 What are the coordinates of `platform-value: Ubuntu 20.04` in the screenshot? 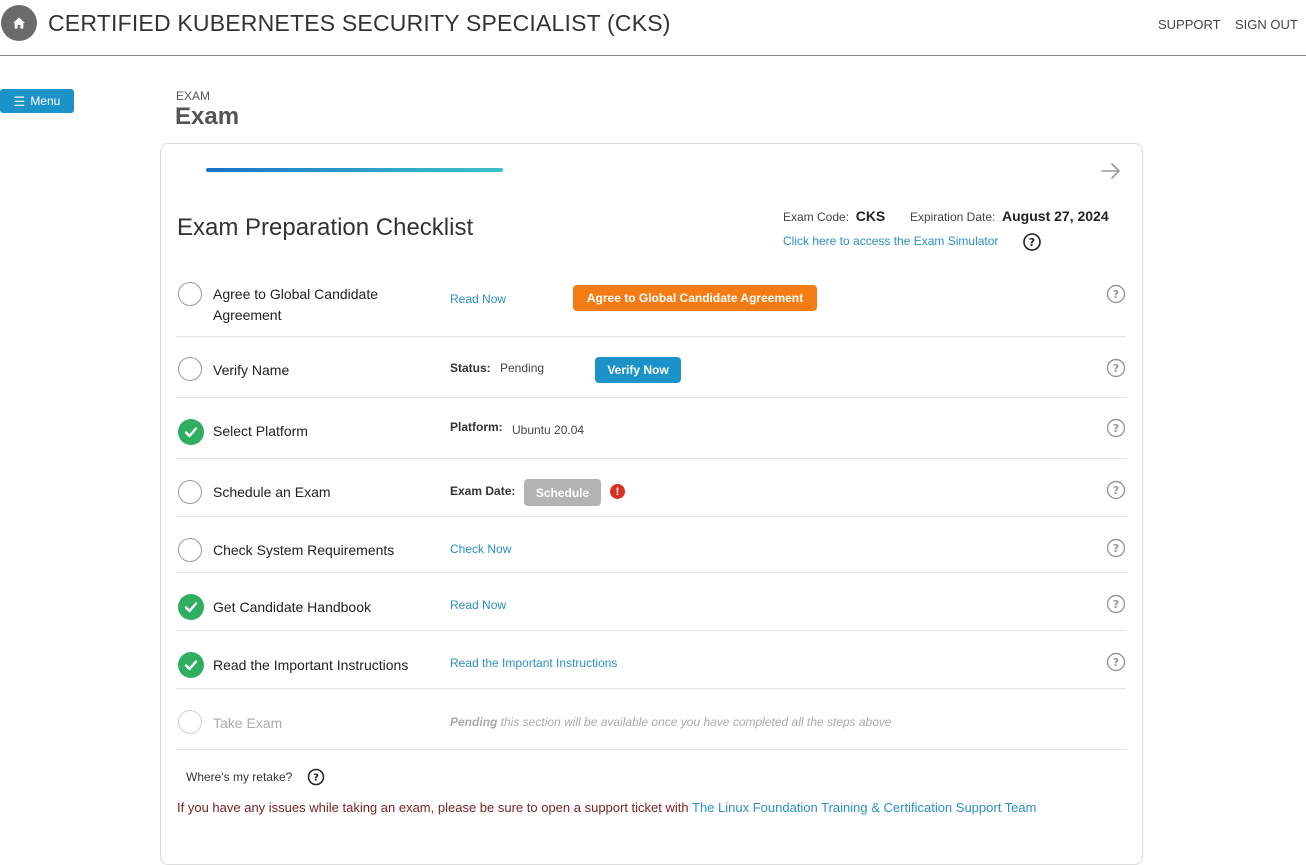 It's located at (548, 430).